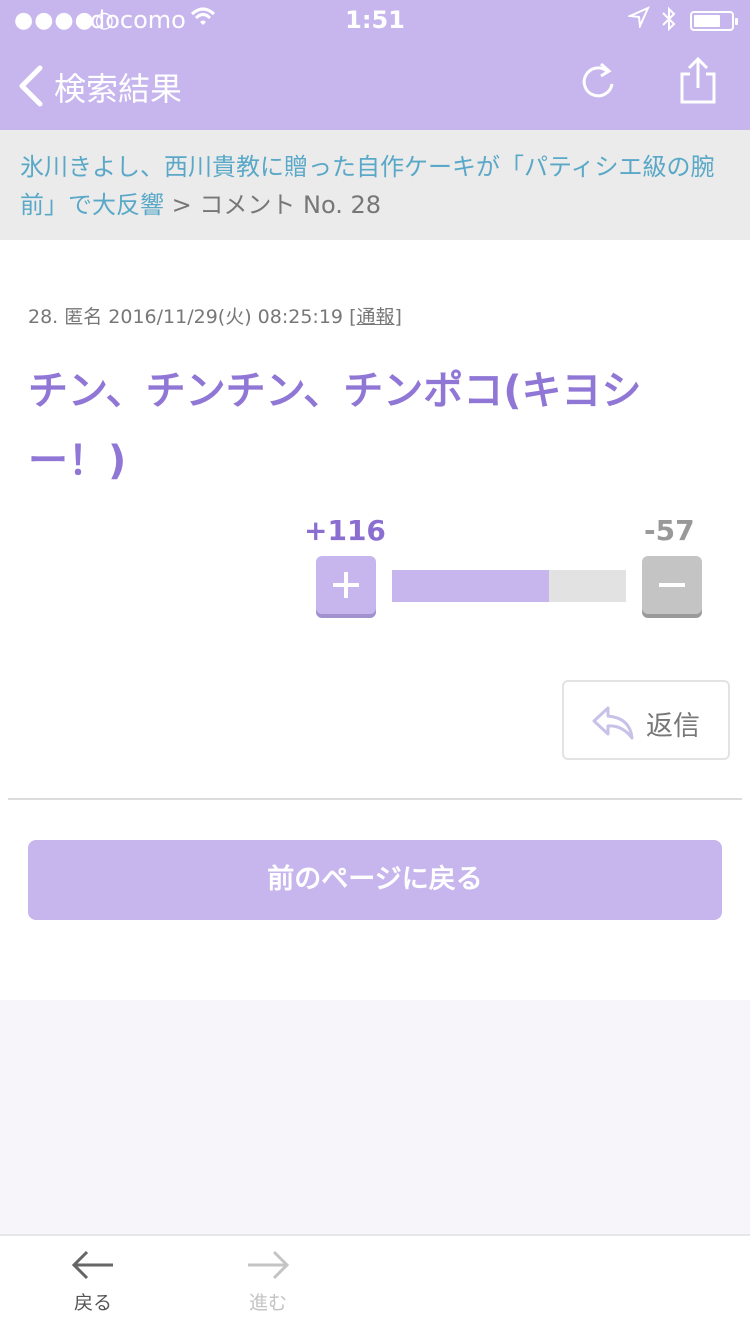  Describe the element at coordinates (698, 81) in the screenshot. I see `share-icon` at that location.